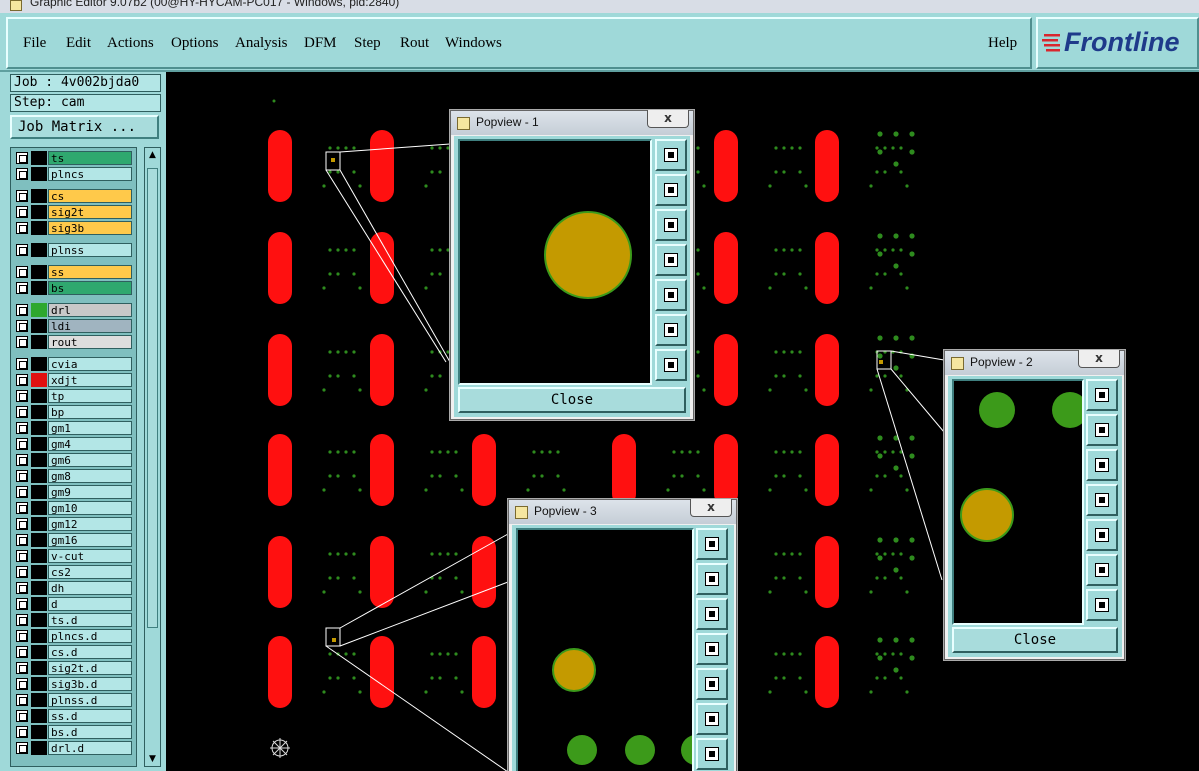 This screenshot has height=771, width=1199. I want to click on layer-row-sig3b-d: sig3b.d, so click(73, 684).